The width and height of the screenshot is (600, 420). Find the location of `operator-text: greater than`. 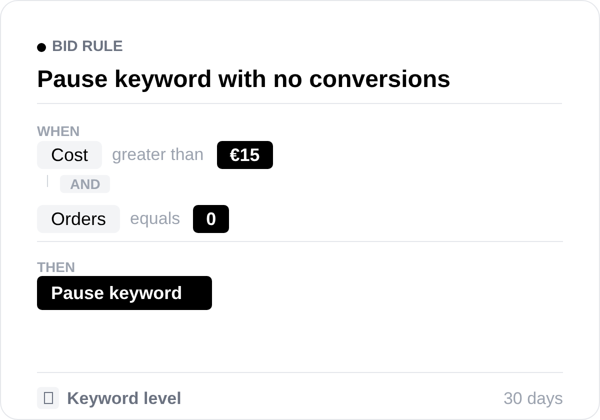

operator-text: greater than is located at coordinates (158, 155).